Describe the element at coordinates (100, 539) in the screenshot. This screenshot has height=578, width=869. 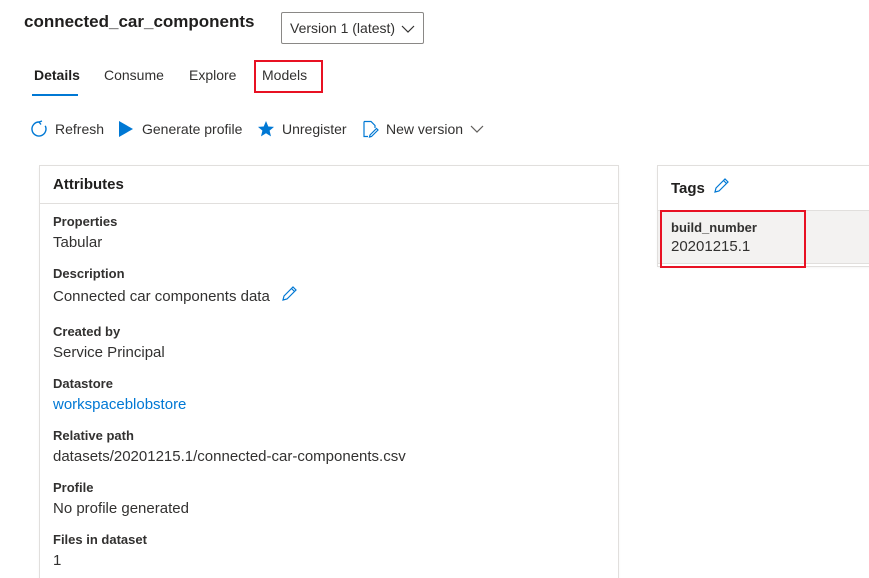
I see `attribute-label: Files in dataset` at that location.